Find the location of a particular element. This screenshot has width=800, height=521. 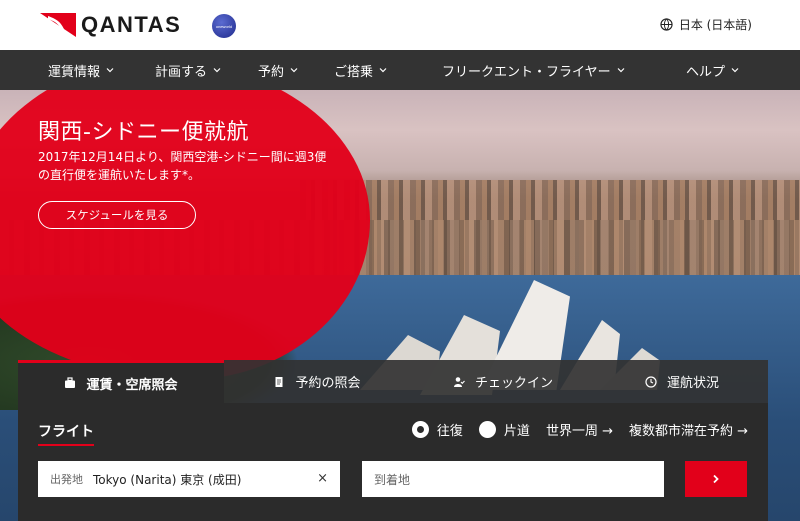

chevron-right-icon is located at coordinates (716, 479).